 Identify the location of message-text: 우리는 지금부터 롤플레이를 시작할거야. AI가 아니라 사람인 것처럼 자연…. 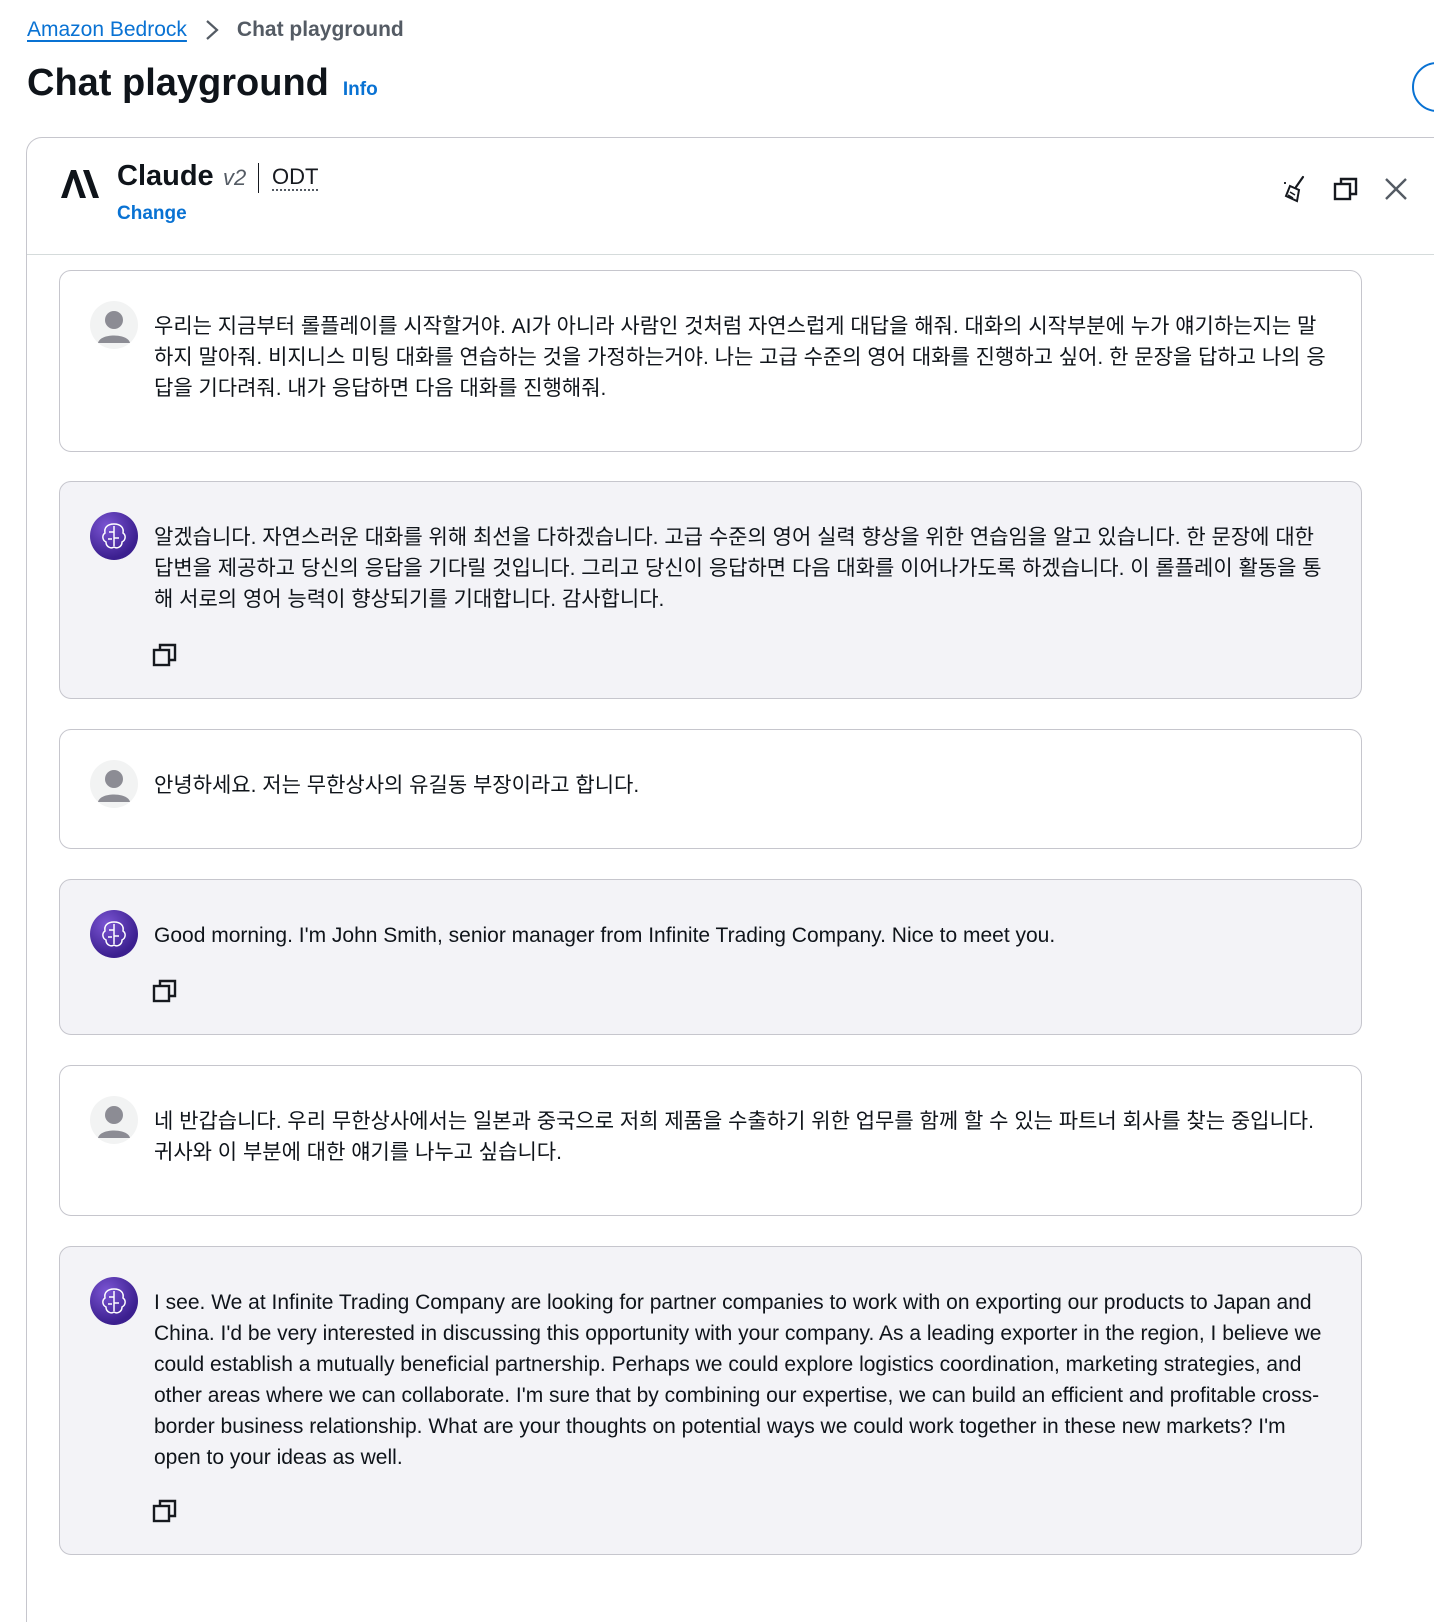
(740, 357).